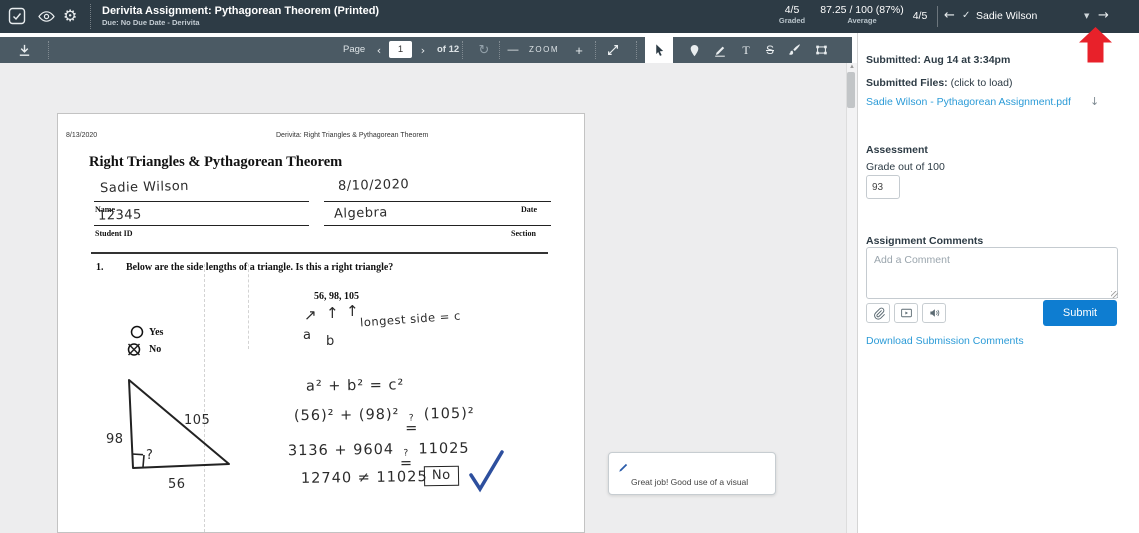  I want to click on section-divider, so click(319, 253).